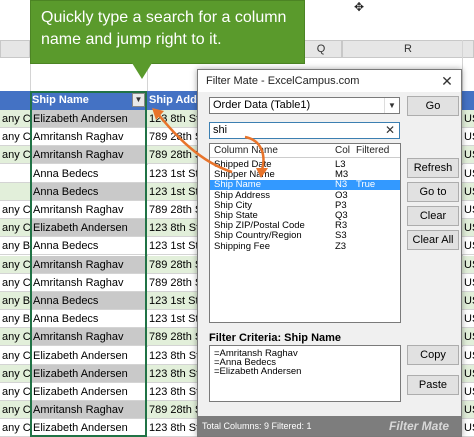  I want to click on close-icon: ✕, so click(447, 81).